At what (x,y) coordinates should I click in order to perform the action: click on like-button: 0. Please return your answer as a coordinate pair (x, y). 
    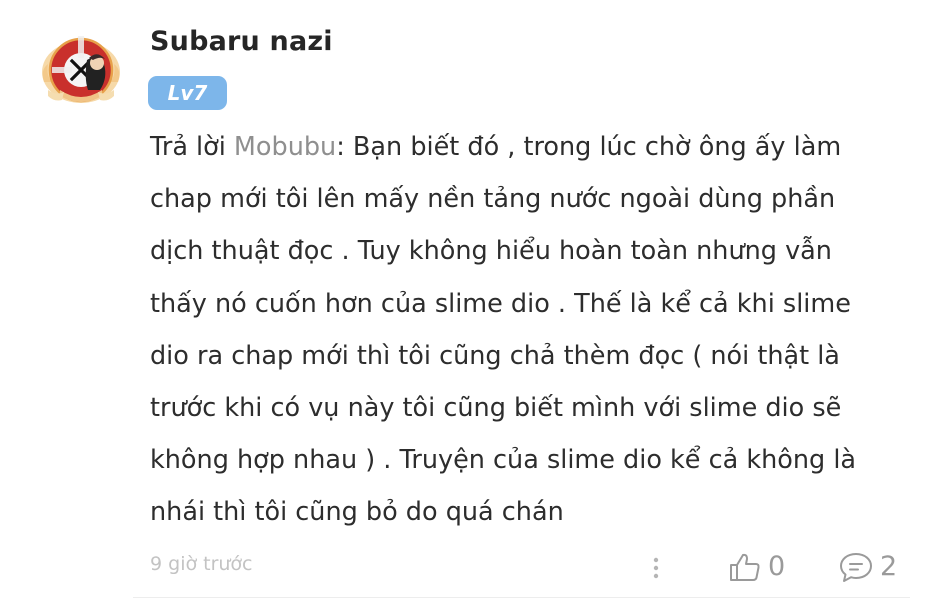
    Looking at the image, I should click on (756, 567).